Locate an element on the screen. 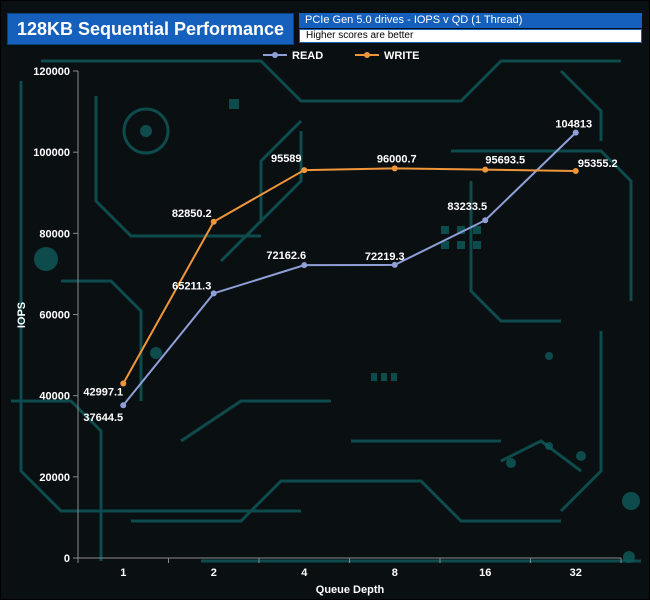  x-tick-label: 8 is located at coordinates (395, 573).